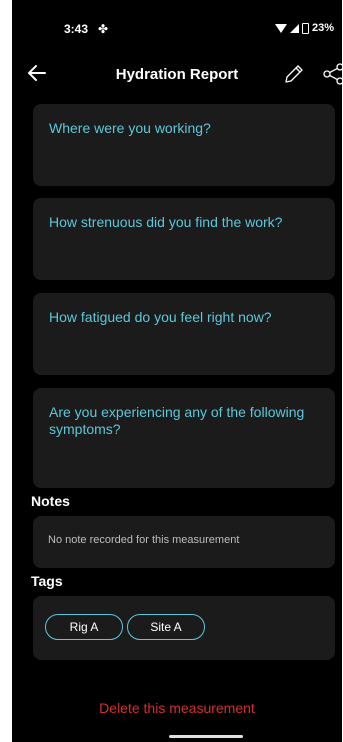 The image size is (343, 742). I want to click on share-icon, so click(332, 74).